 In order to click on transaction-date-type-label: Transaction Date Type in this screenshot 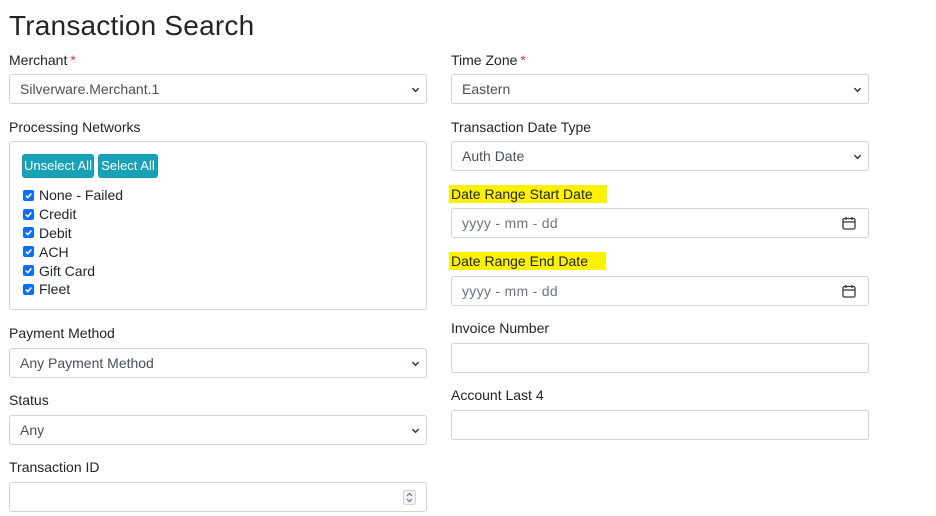, I will do `click(521, 127)`.